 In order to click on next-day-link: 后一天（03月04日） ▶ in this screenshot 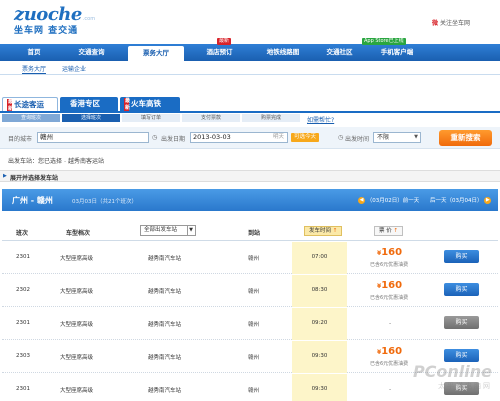, I will do `click(461, 200)`.